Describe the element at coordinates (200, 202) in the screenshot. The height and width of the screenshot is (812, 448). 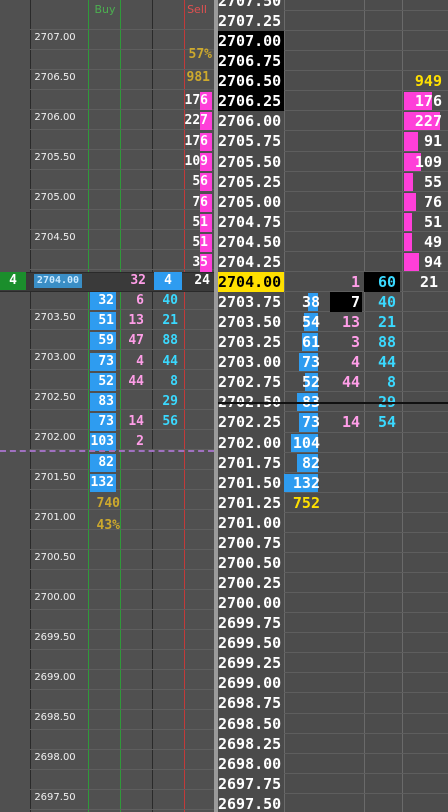
I see `sell-volume-cell: 76` at that location.